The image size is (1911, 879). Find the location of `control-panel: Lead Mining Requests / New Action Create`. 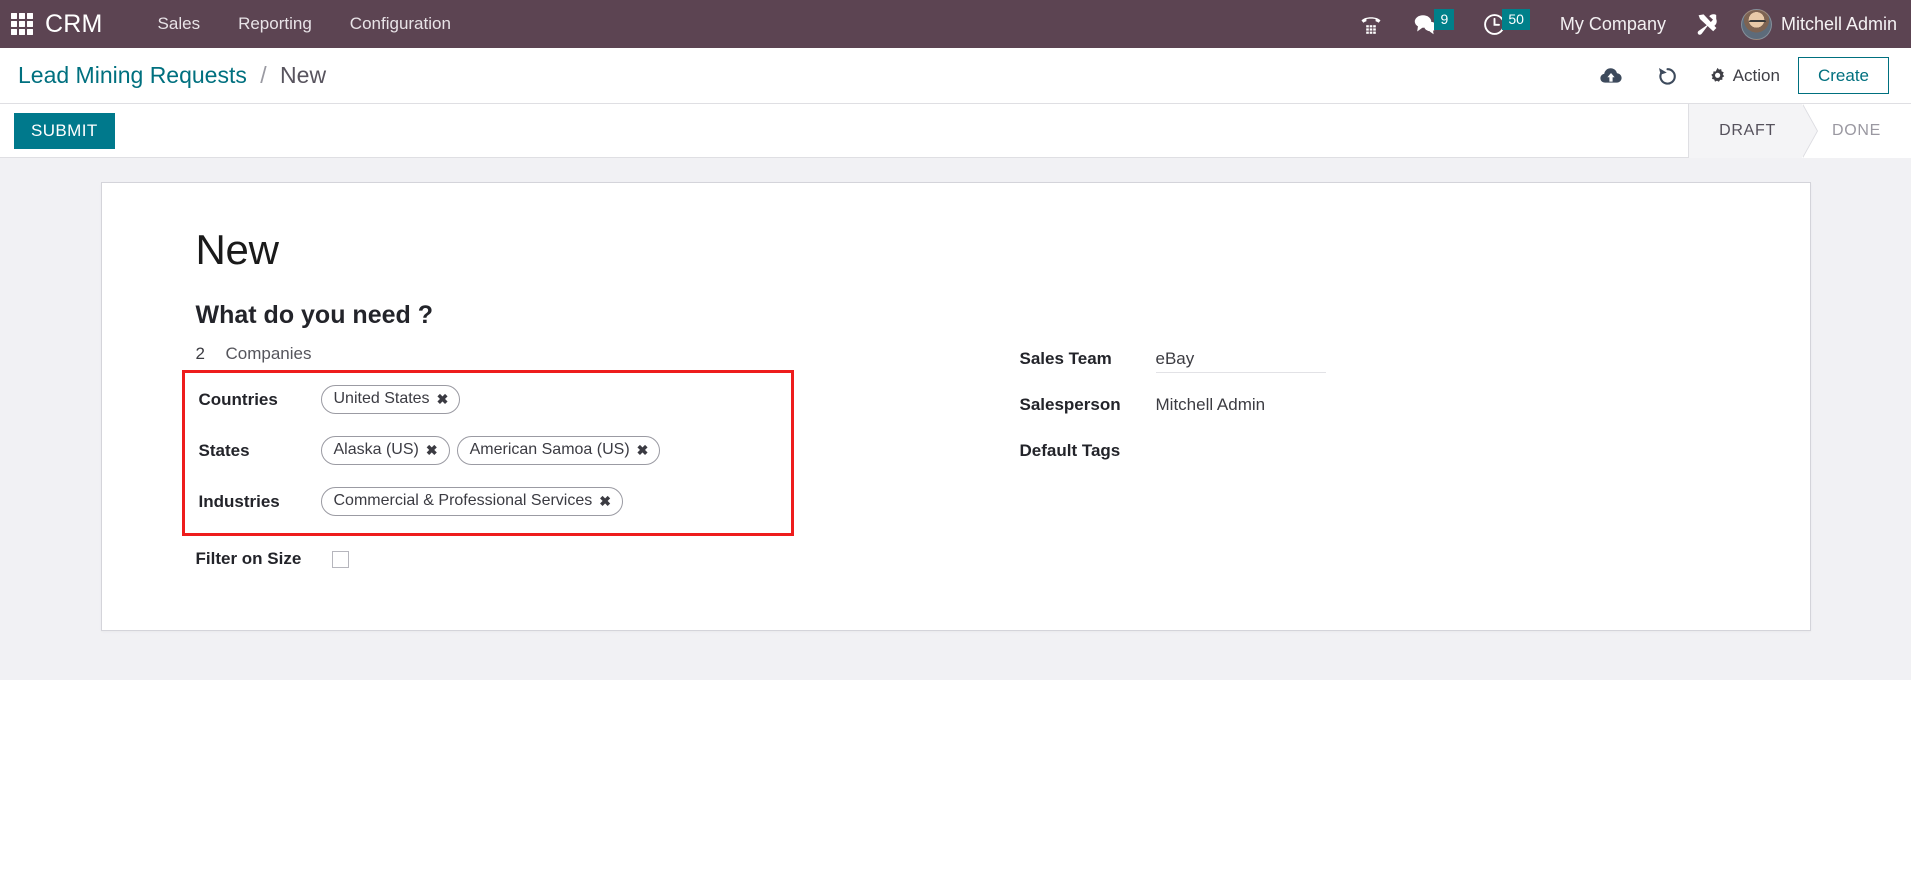

control-panel: Lead Mining Requests / New Action Create is located at coordinates (955, 76).